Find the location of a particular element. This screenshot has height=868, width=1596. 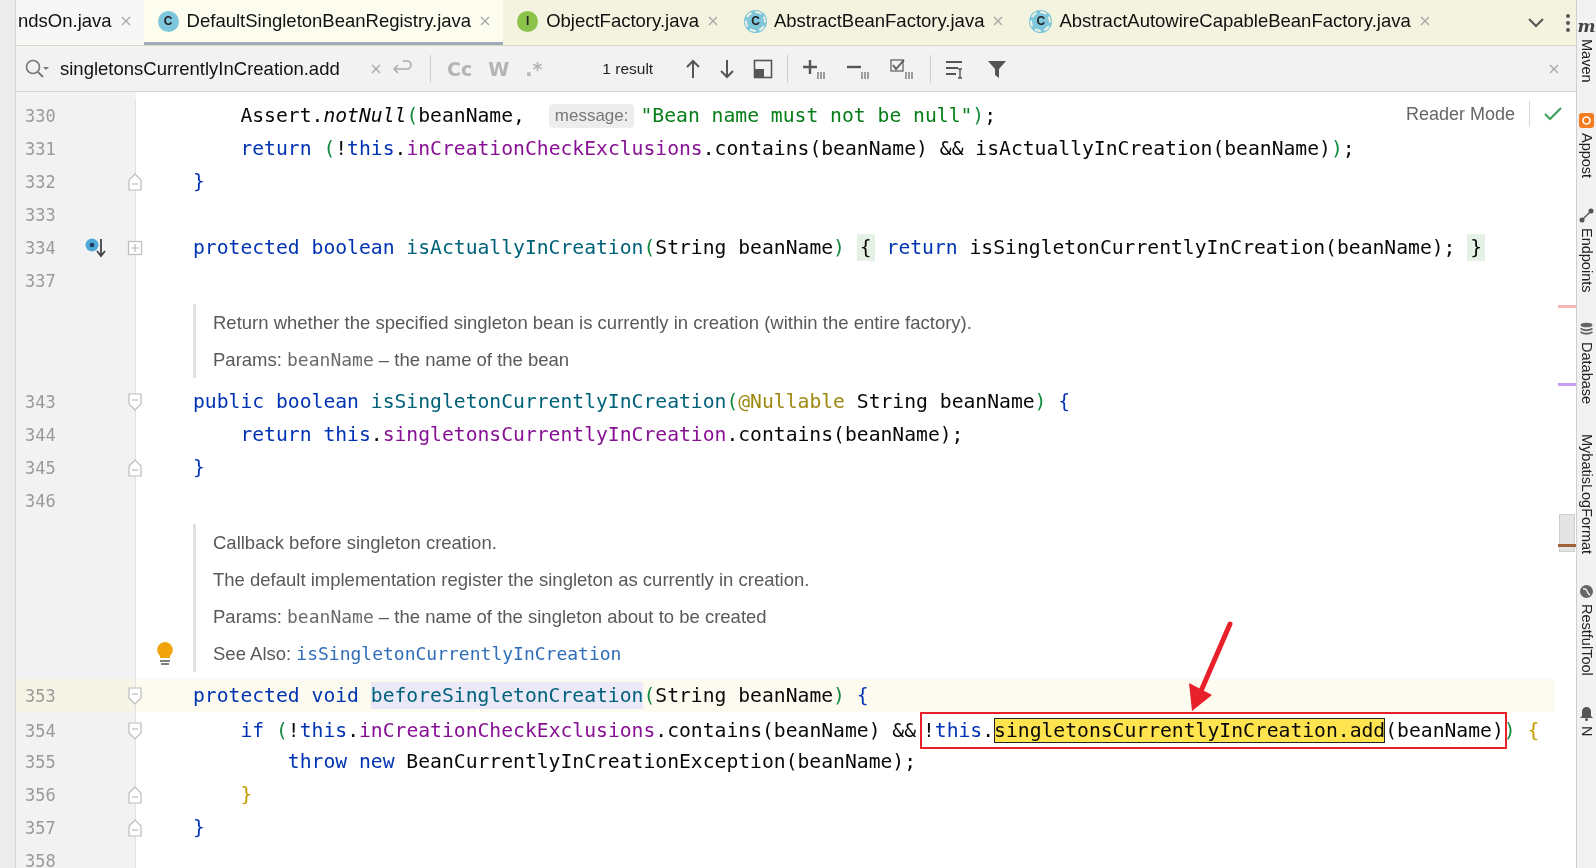

lightbulb-icon is located at coordinates (164, 654).